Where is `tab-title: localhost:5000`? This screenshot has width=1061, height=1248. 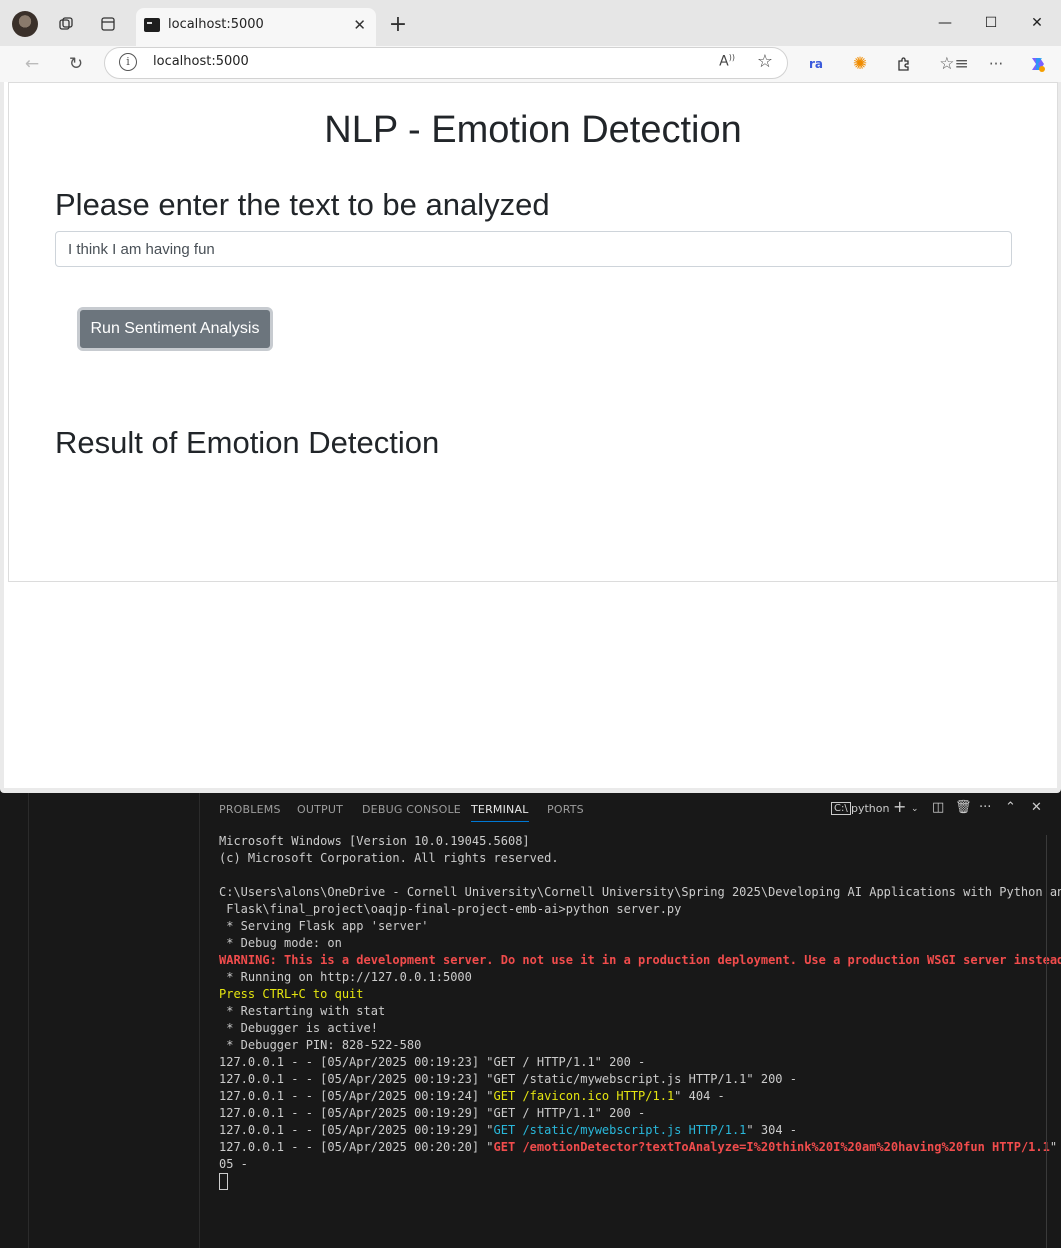
tab-title: localhost:5000 is located at coordinates (216, 24).